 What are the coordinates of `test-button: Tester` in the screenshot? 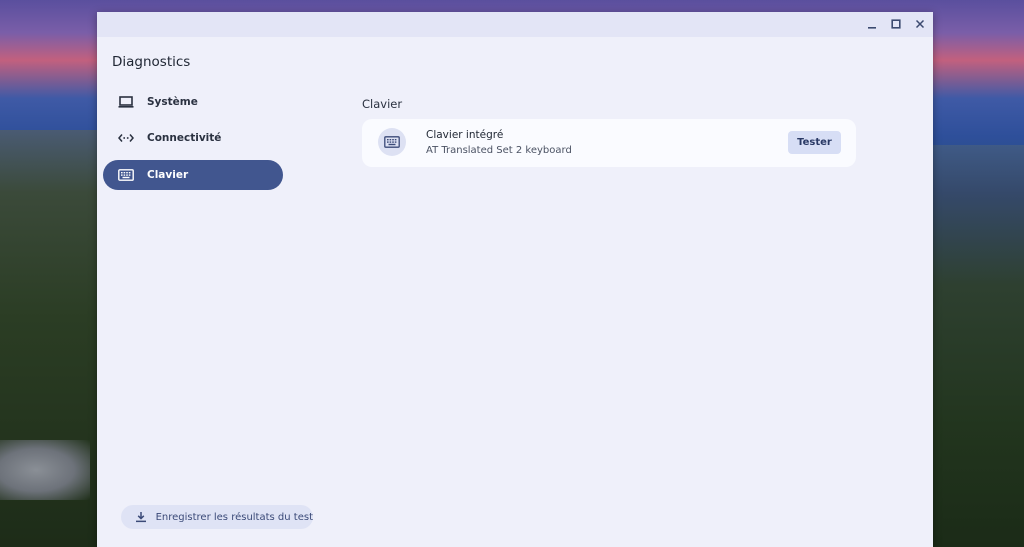 It's located at (814, 142).